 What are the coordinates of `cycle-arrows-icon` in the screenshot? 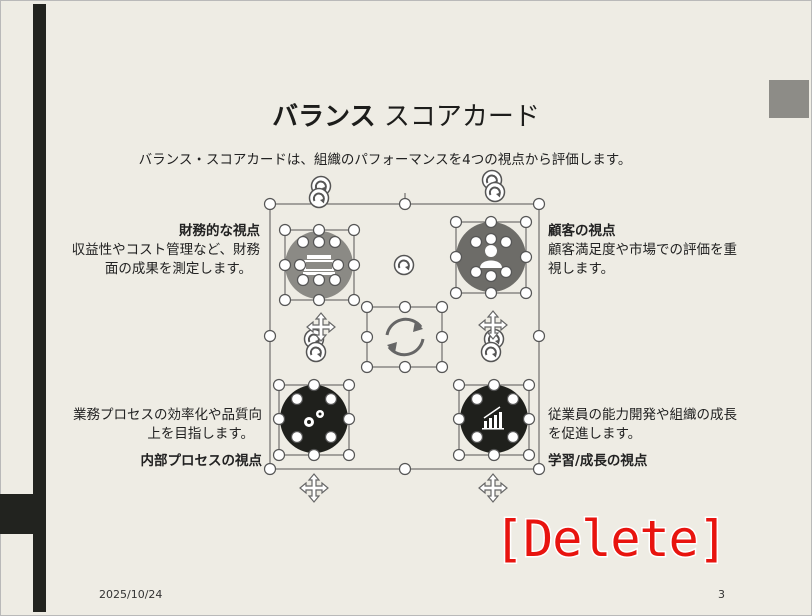 It's located at (405, 337).